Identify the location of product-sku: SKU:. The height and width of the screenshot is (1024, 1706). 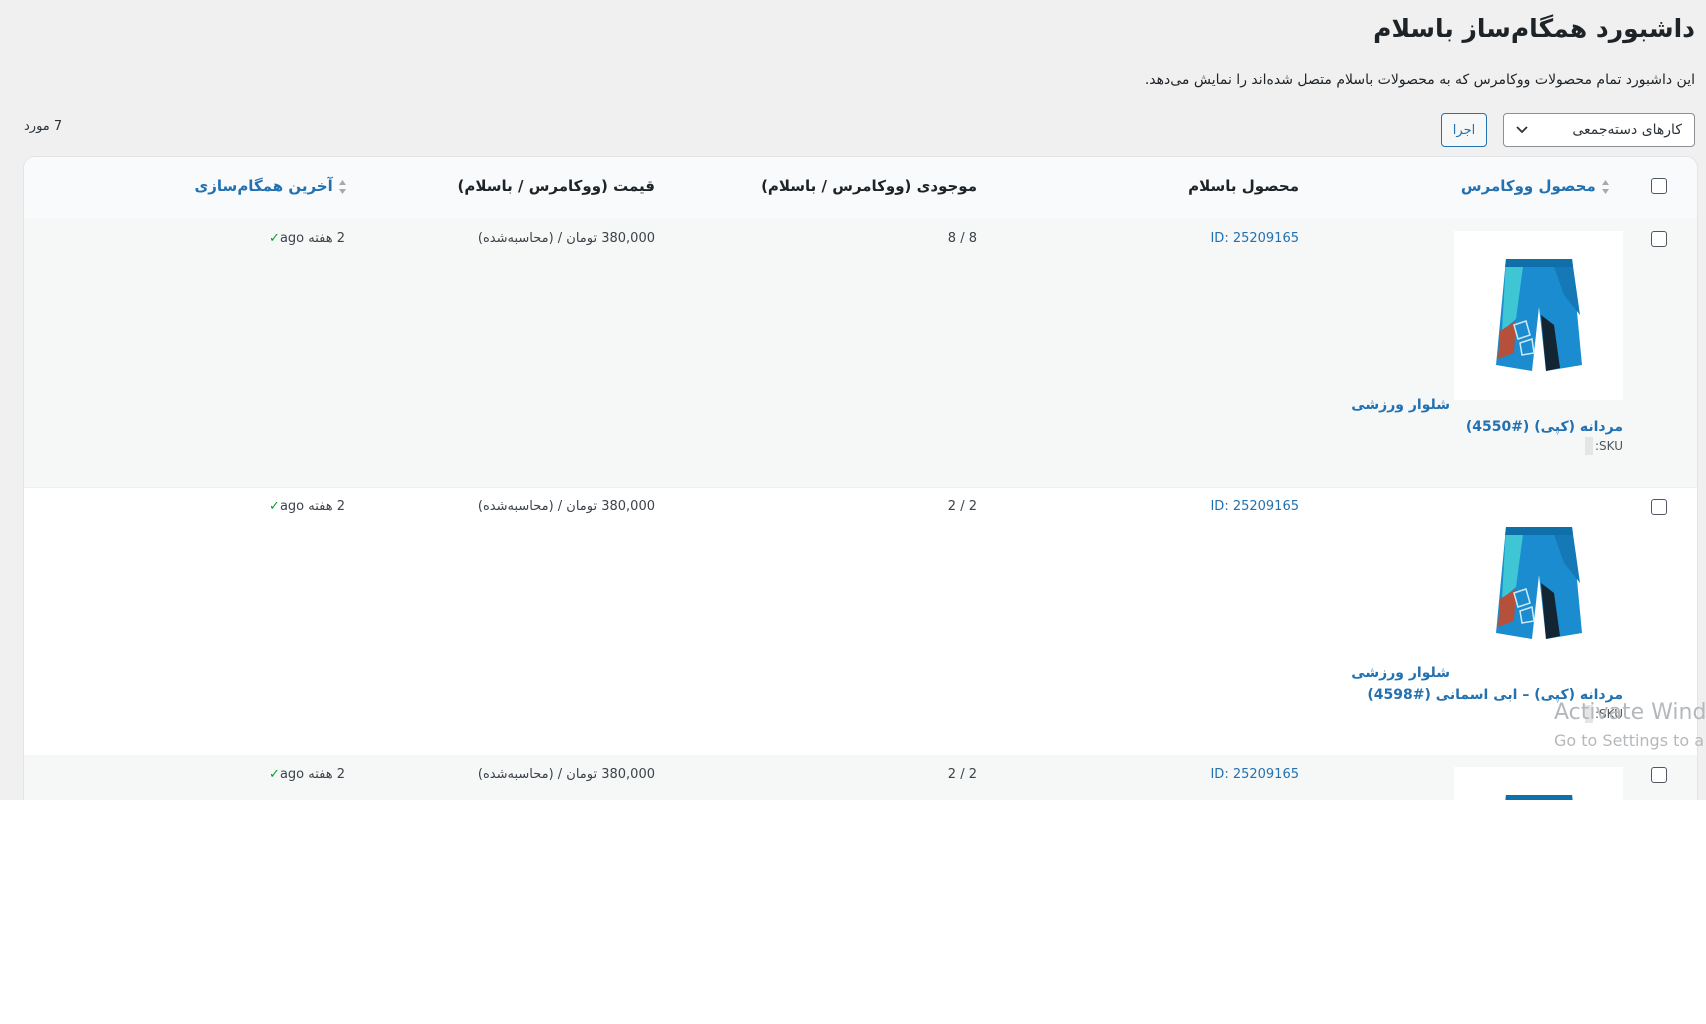
(1604, 446).